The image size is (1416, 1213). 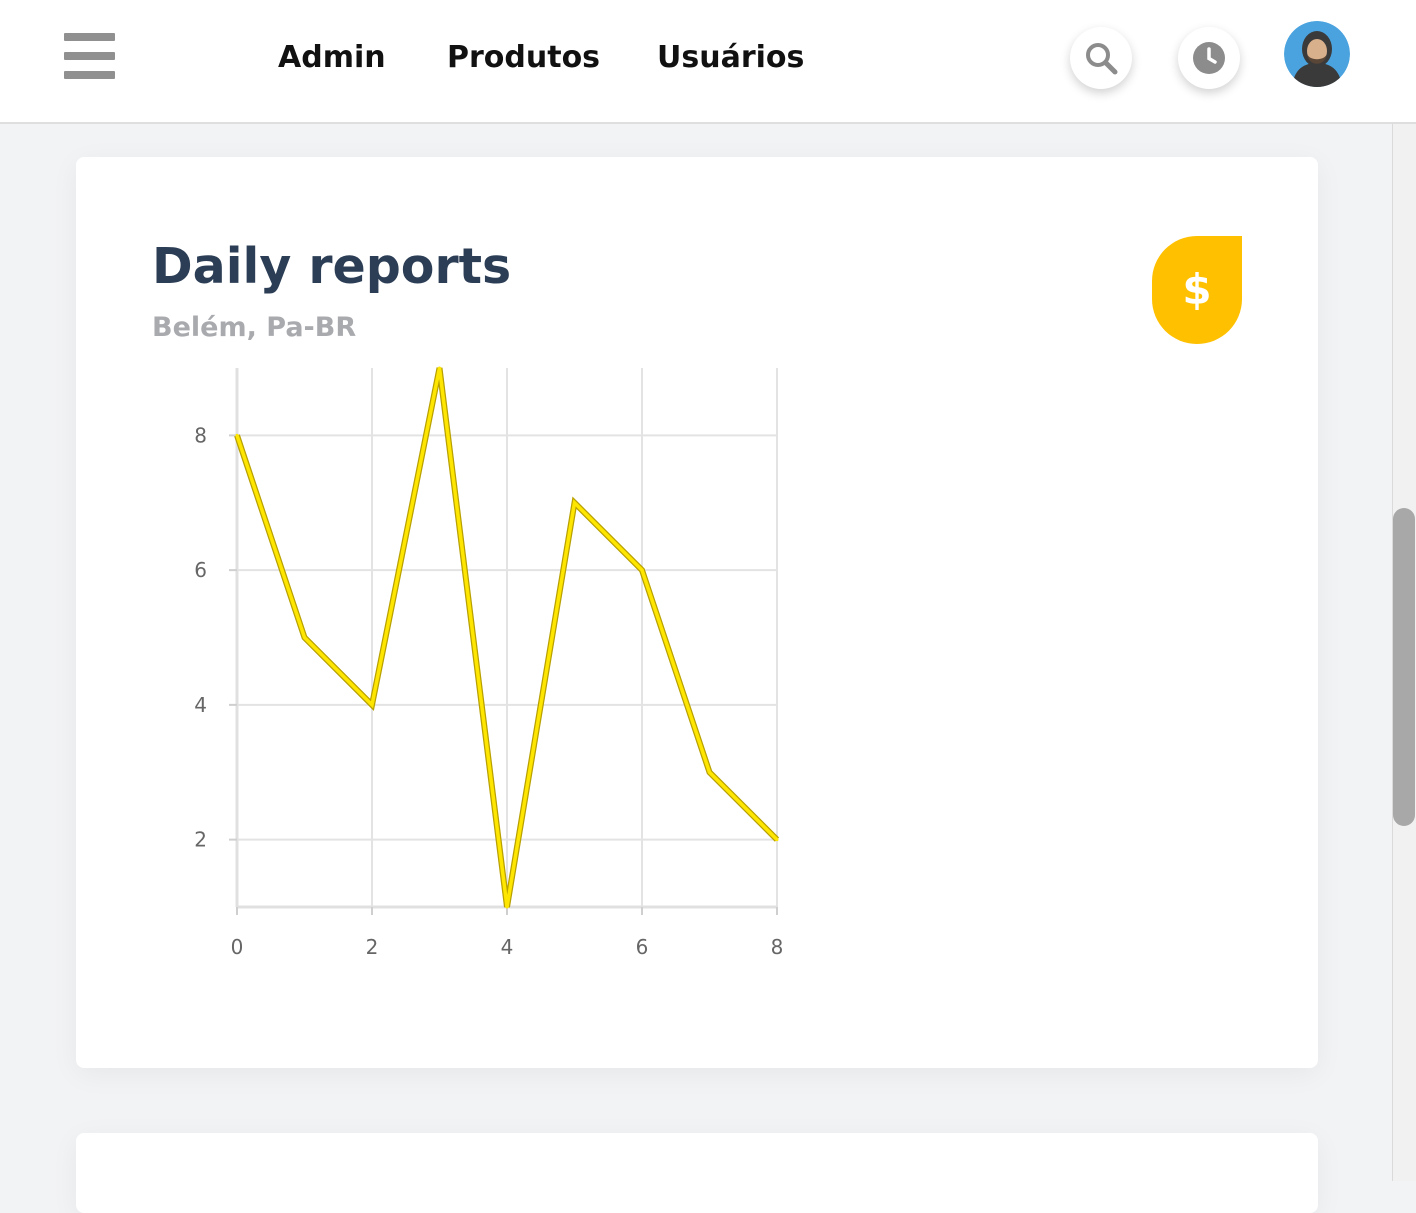 I want to click on search-icon, so click(x=1102, y=59).